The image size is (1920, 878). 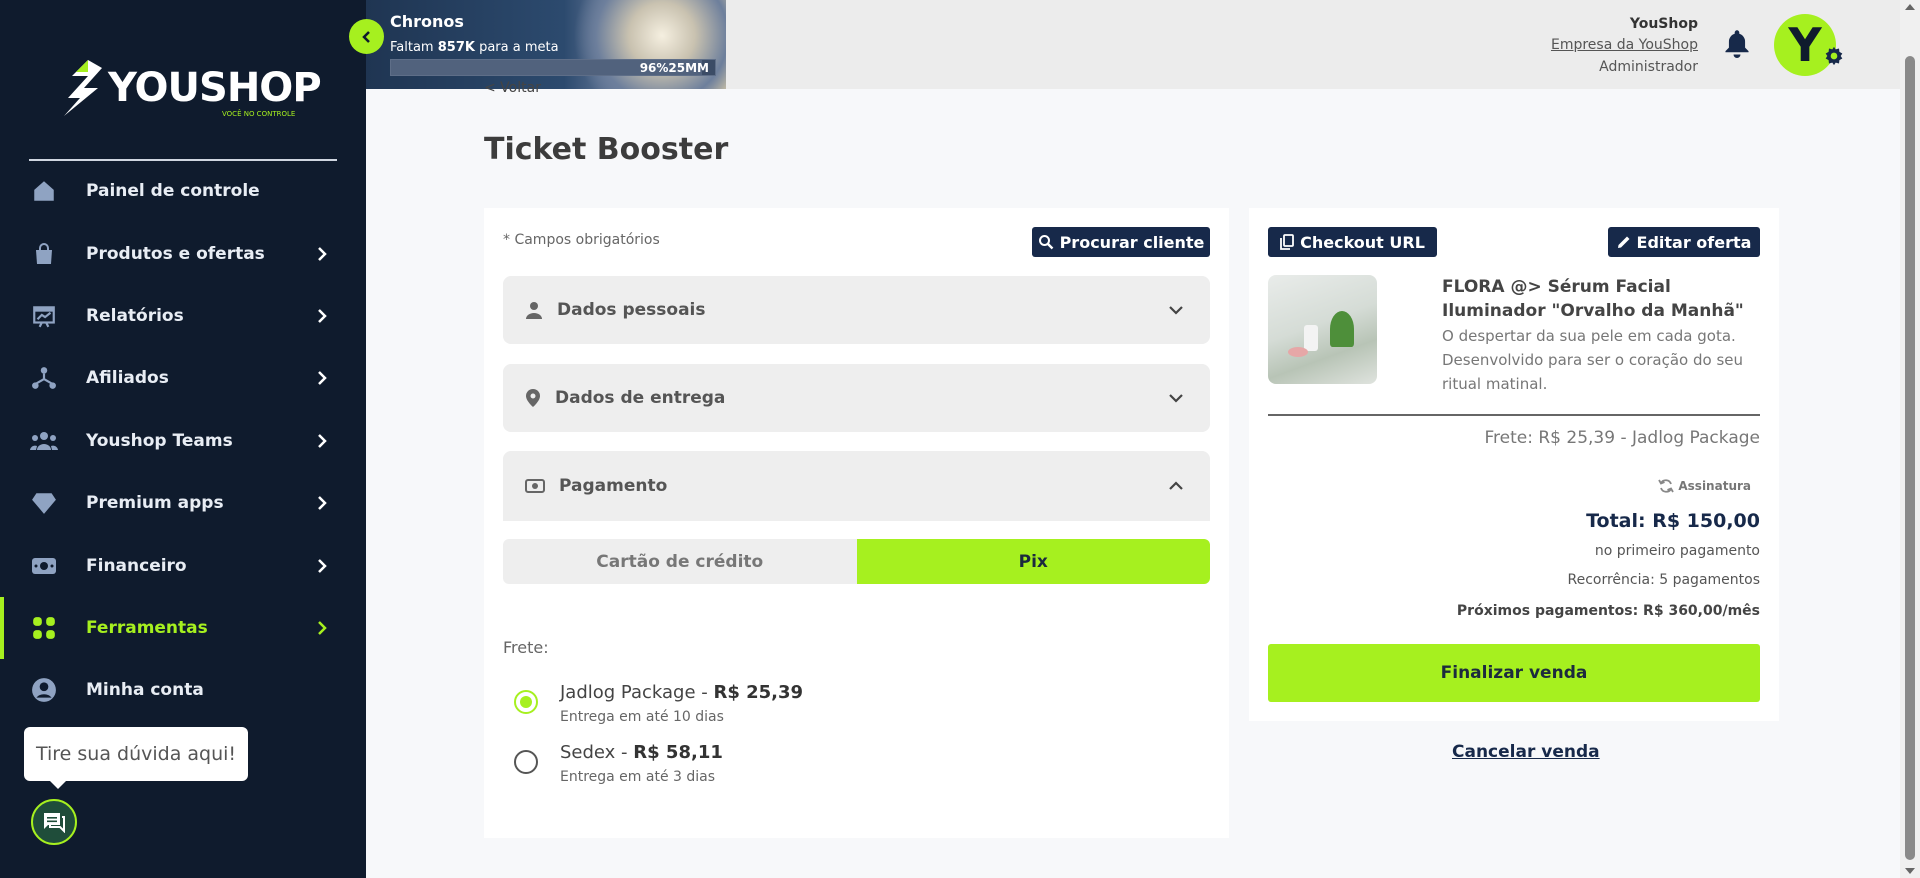 I want to click on chat-support-button, so click(x=54, y=822).